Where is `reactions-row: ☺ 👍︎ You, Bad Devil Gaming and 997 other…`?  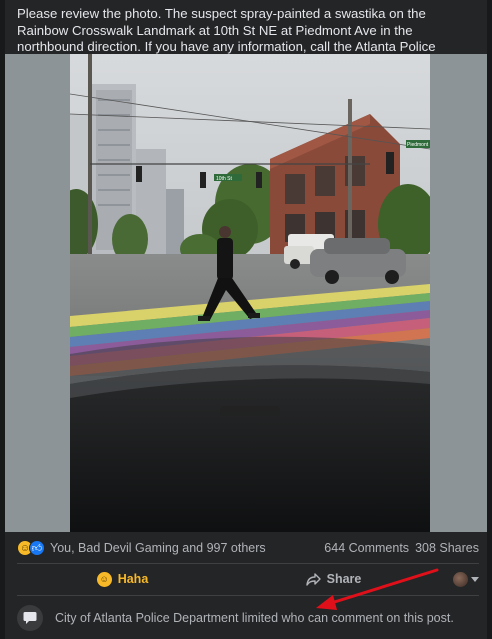 reactions-row: ☺ 👍︎ You, Bad Devil Gaming and 997 other… is located at coordinates (248, 548).